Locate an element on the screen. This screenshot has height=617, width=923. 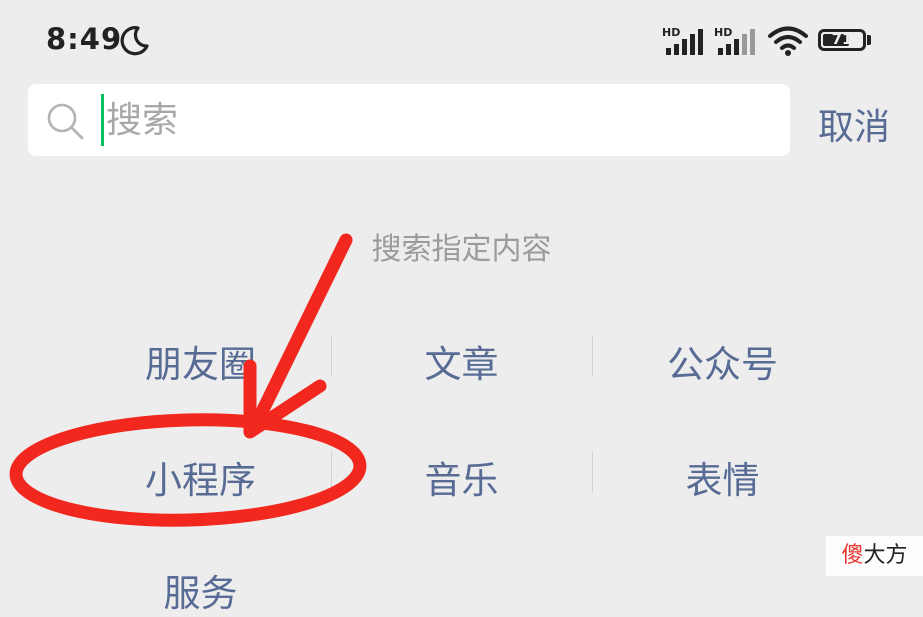
category-mini-programs: 小程序 is located at coordinates (200, 477).